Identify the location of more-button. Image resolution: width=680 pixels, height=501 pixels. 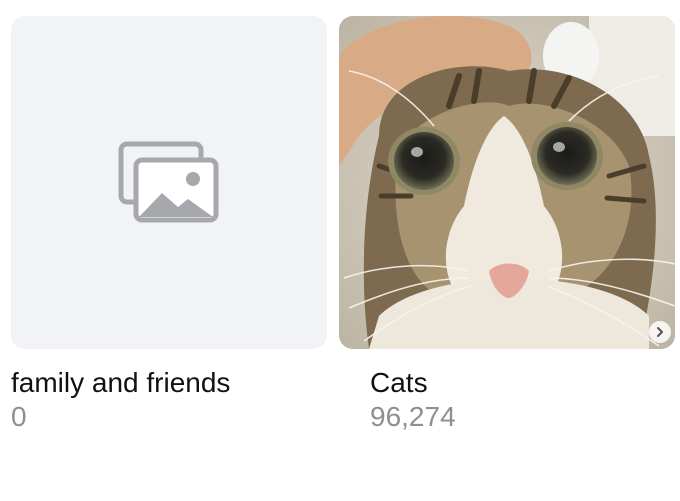
(660, 332).